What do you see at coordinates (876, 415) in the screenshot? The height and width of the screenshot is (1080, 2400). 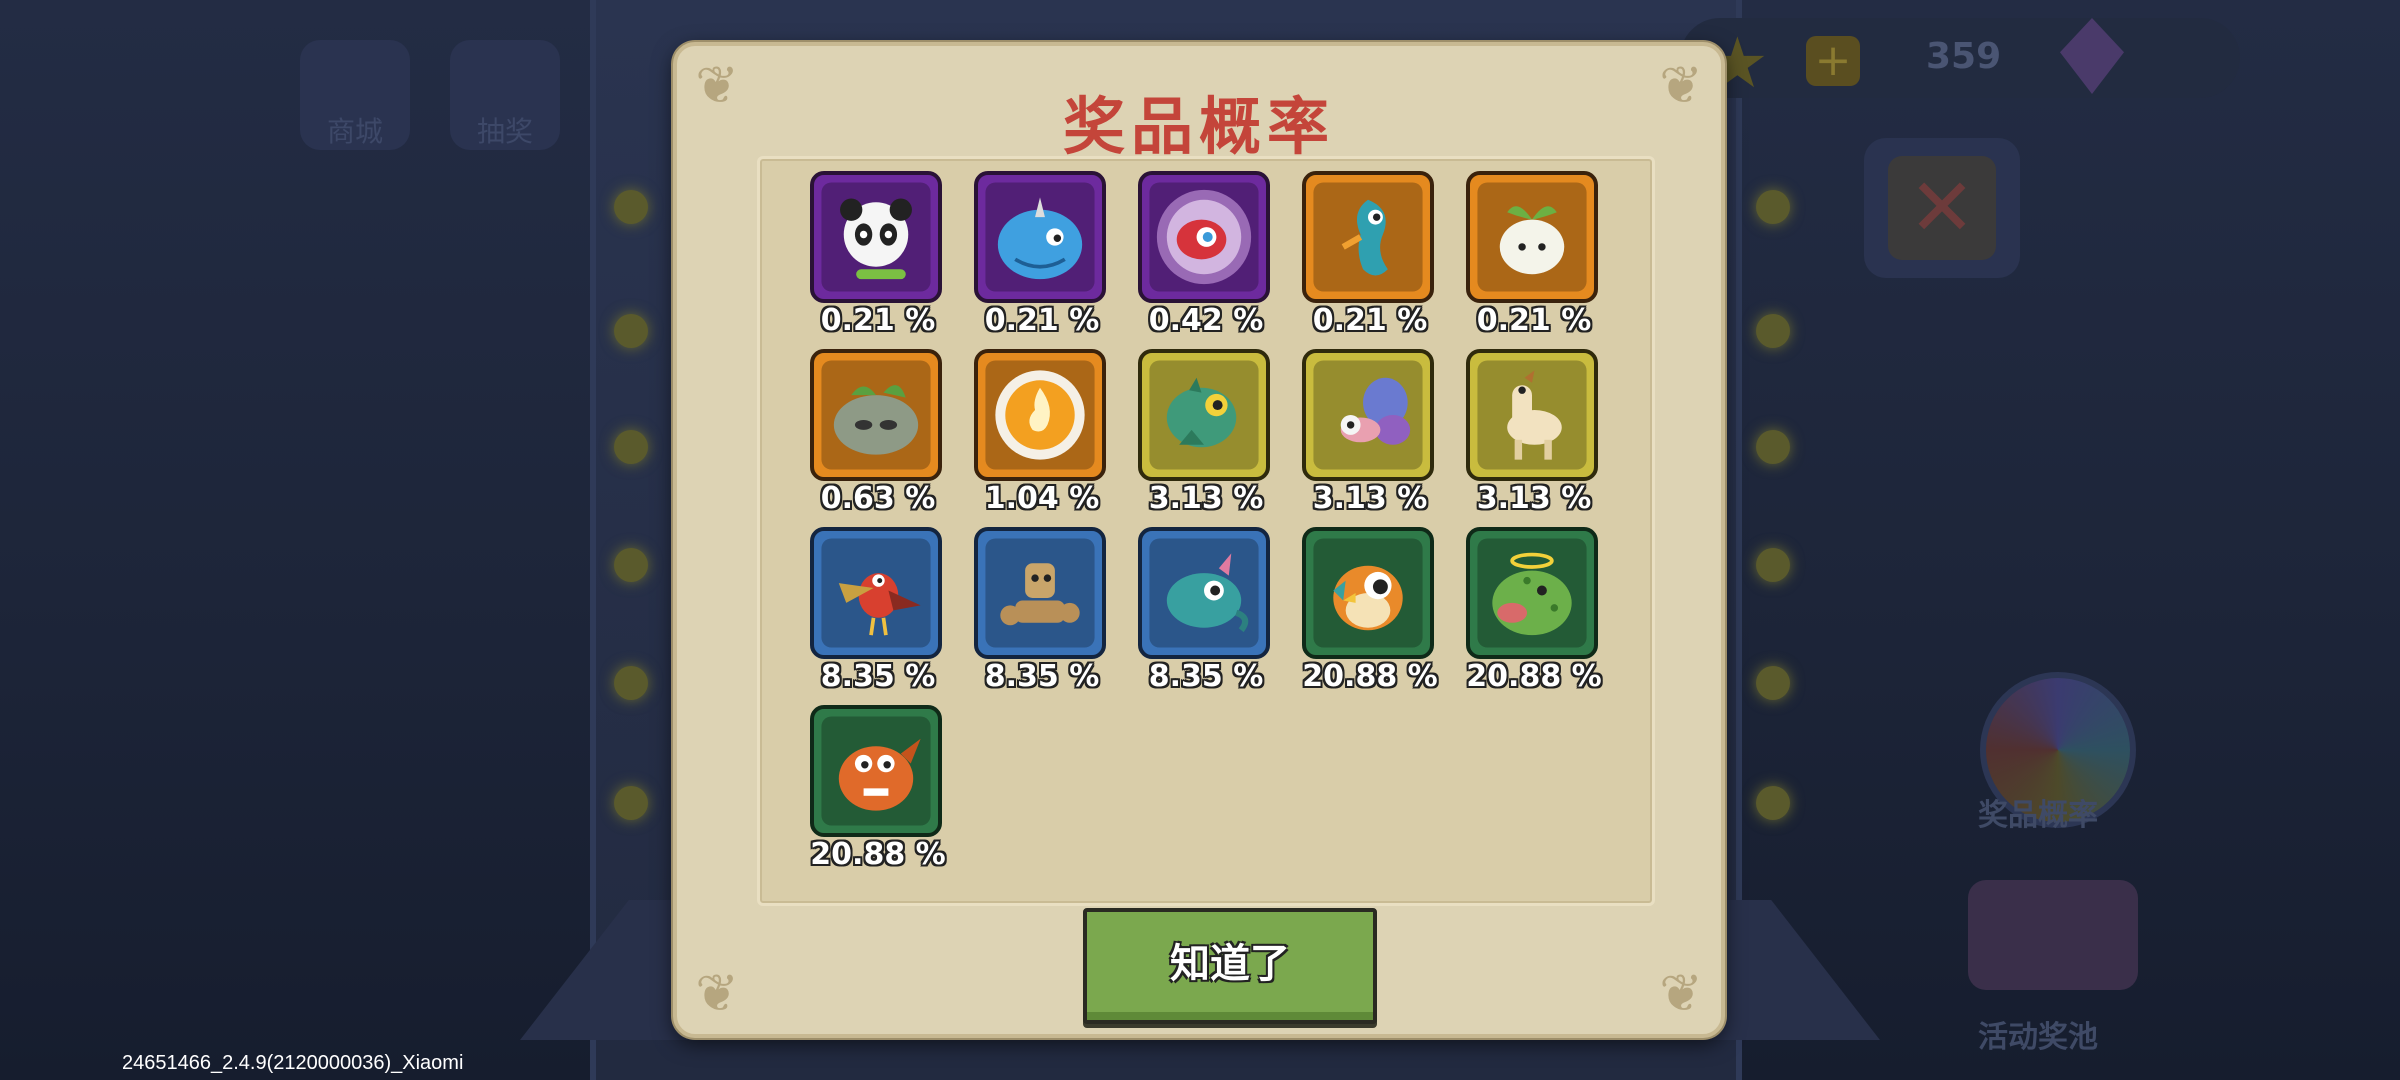 I see `leafy-rock-creature-icon` at bounding box center [876, 415].